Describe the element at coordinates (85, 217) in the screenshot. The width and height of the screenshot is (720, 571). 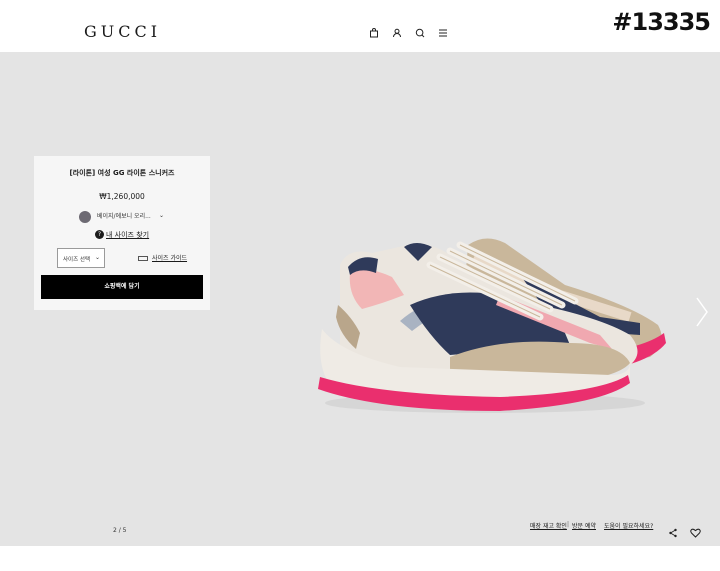
I see `color-swatch` at that location.